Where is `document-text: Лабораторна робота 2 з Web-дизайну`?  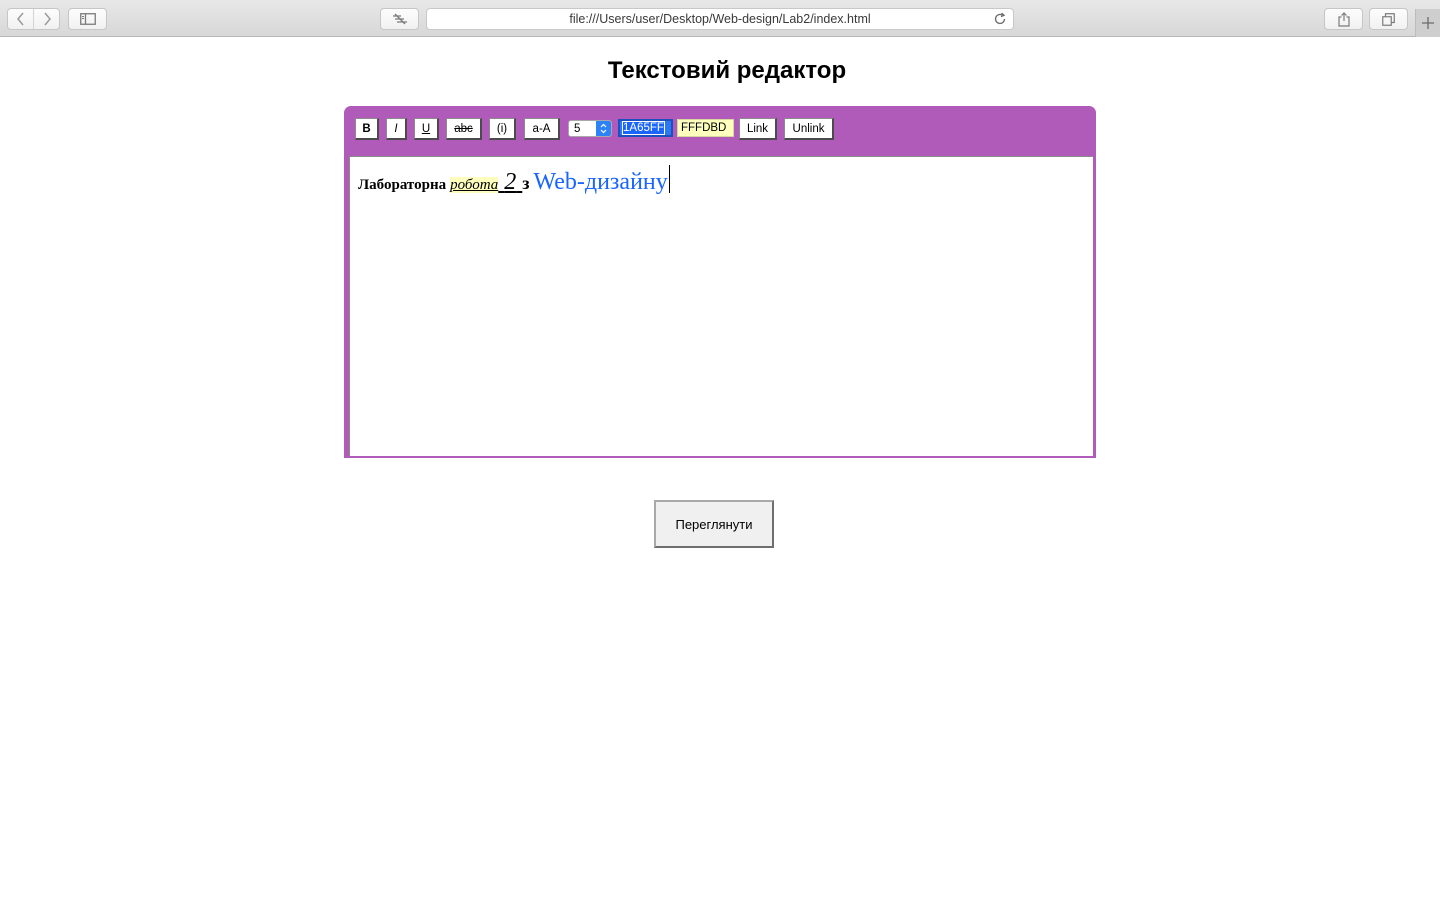
document-text: Лабораторна робота 2 з Web-дизайну is located at coordinates (514, 180).